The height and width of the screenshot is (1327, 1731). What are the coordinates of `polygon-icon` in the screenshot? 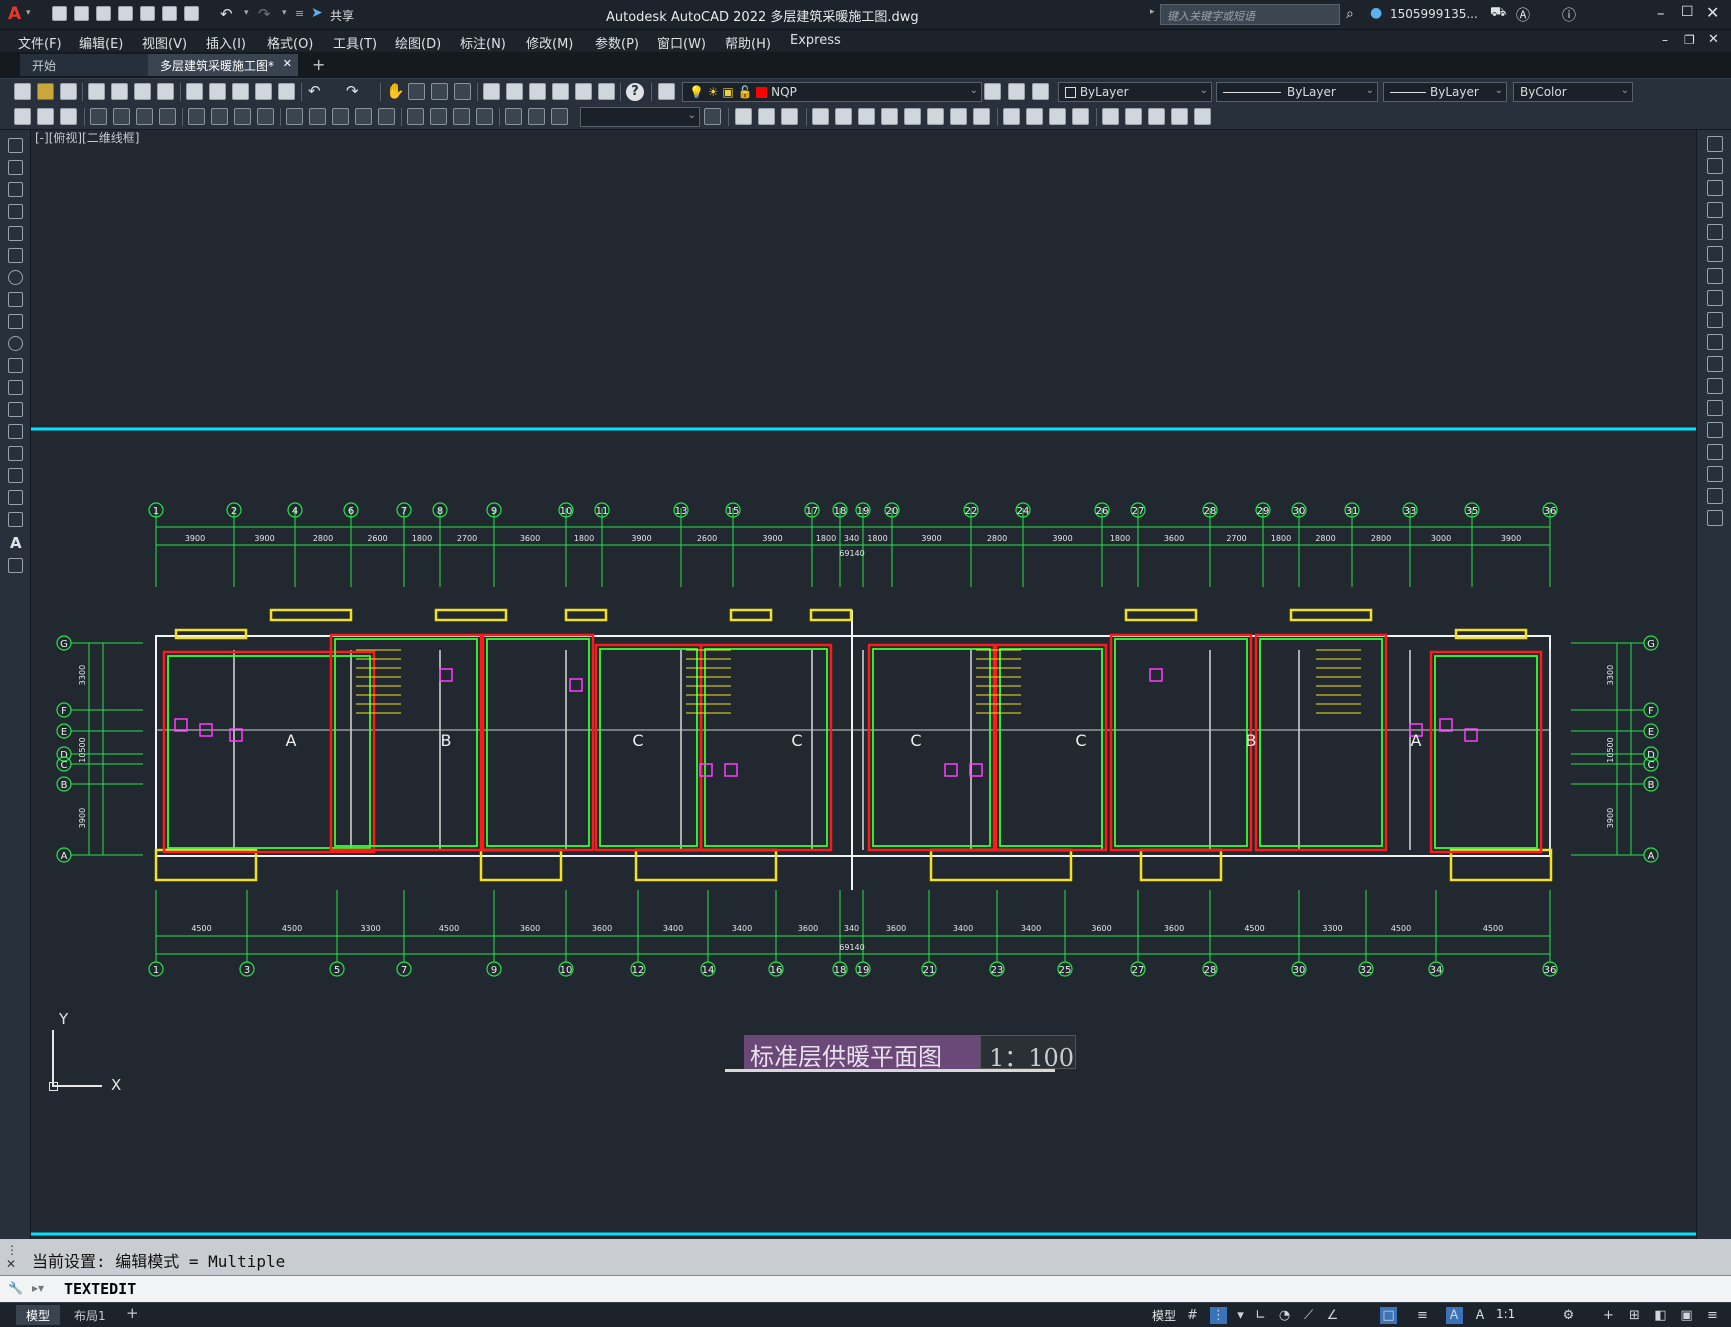 It's located at (15, 211).